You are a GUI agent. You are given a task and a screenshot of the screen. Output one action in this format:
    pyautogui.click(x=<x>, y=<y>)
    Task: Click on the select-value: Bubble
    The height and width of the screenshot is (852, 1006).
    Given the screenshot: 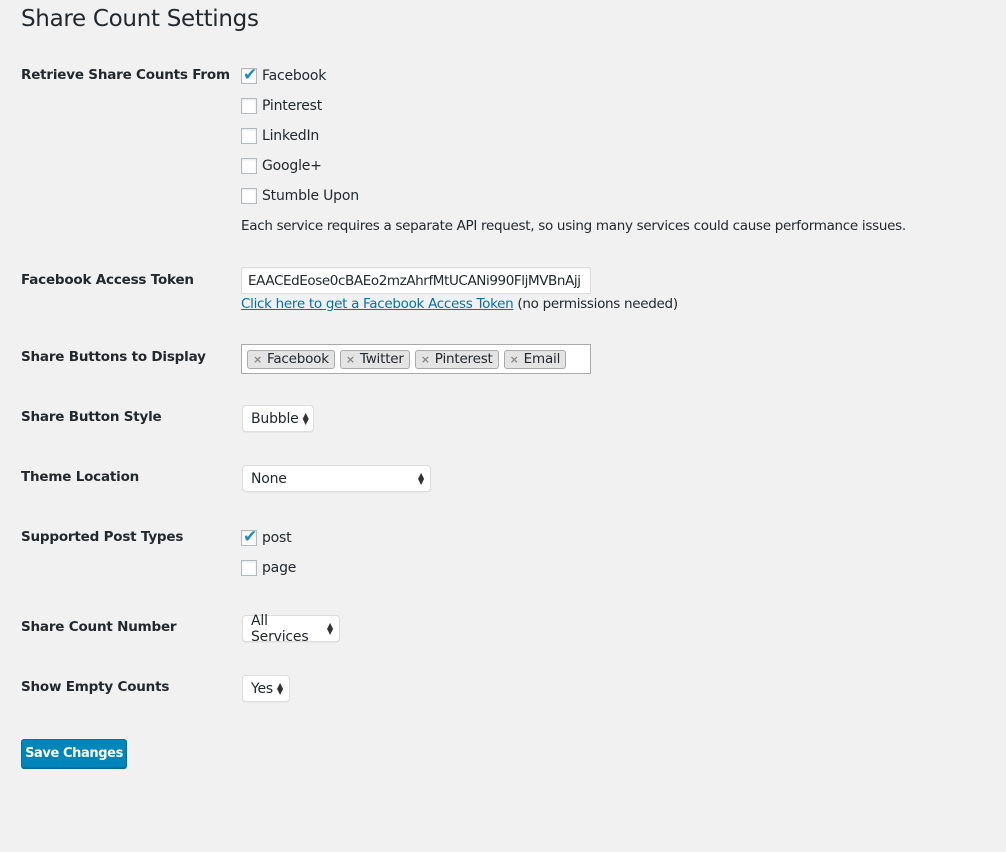 What is the action you would take?
    pyautogui.click(x=275, y=418)
    